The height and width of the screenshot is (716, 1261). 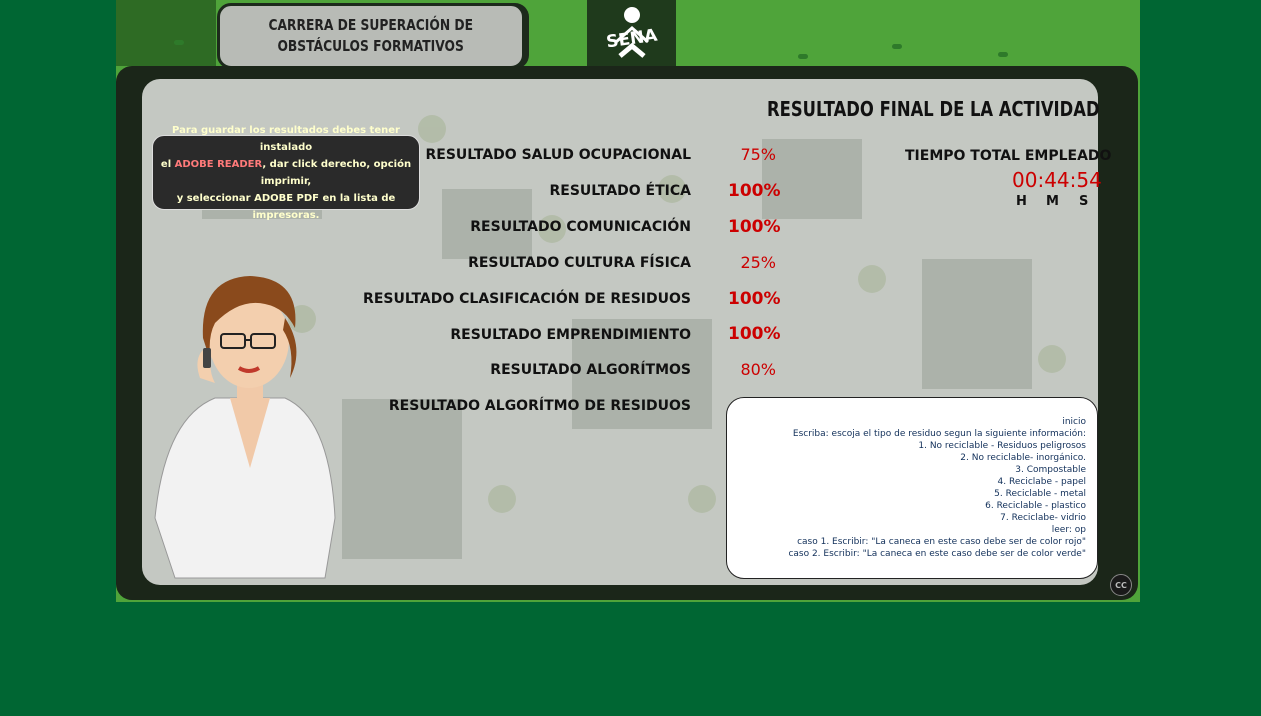 I want to click on result-value: 80%, so click(x=758, y=369).